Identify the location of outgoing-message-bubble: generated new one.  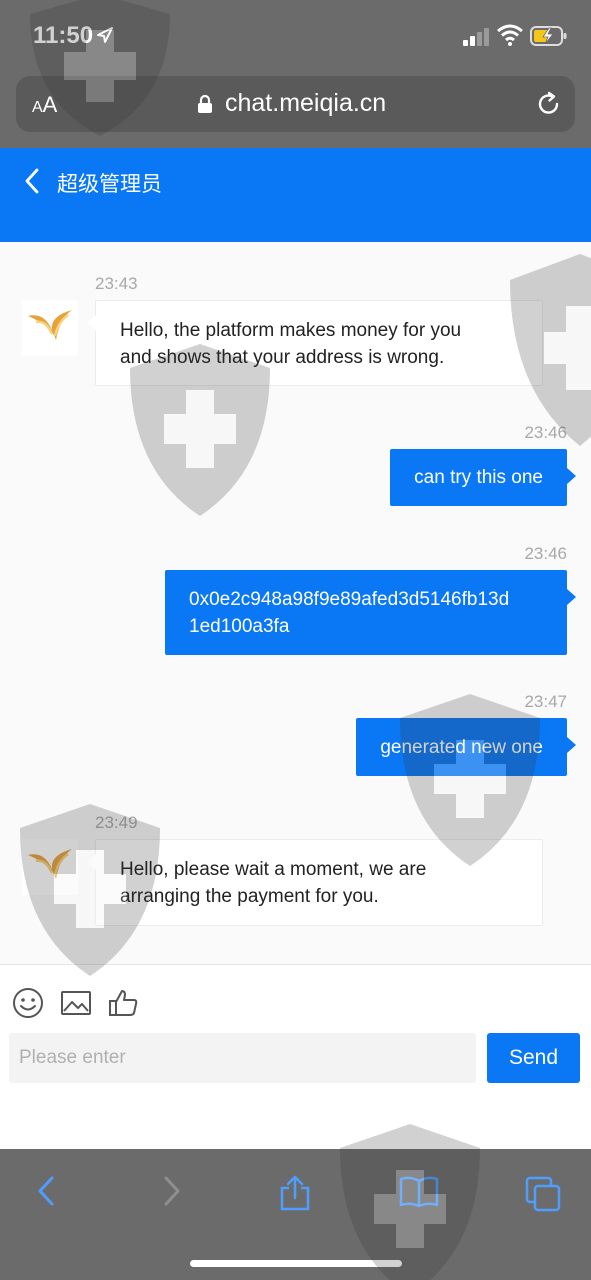
(466, 747).